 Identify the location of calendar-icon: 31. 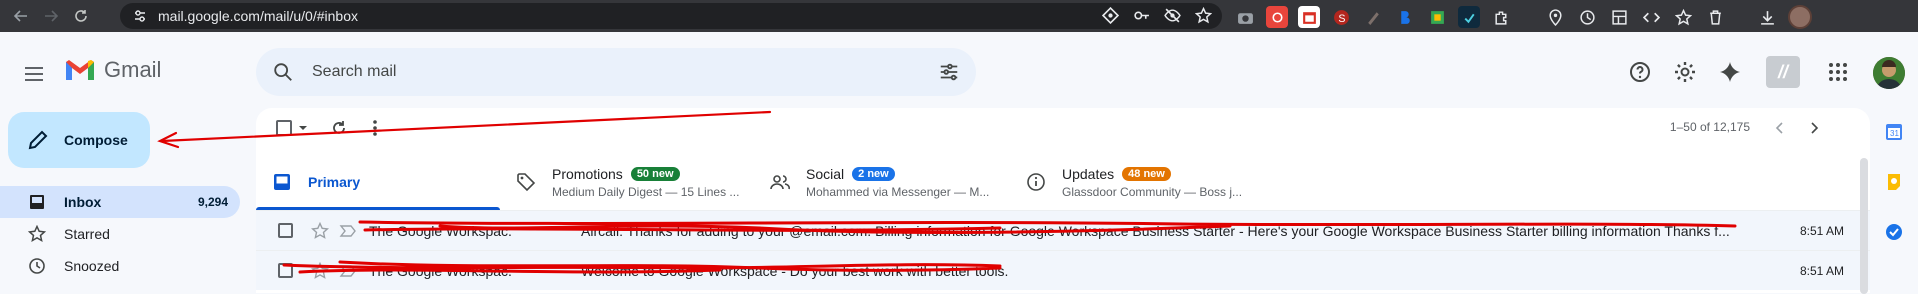
(1894, 132).